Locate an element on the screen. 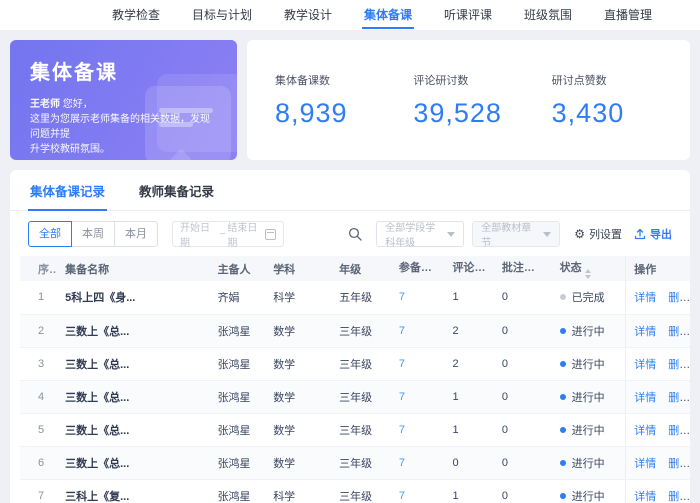 This screenshot has height=503, width=700. stat-label: 研讨点赞数 is located at coordinates (579, 80).